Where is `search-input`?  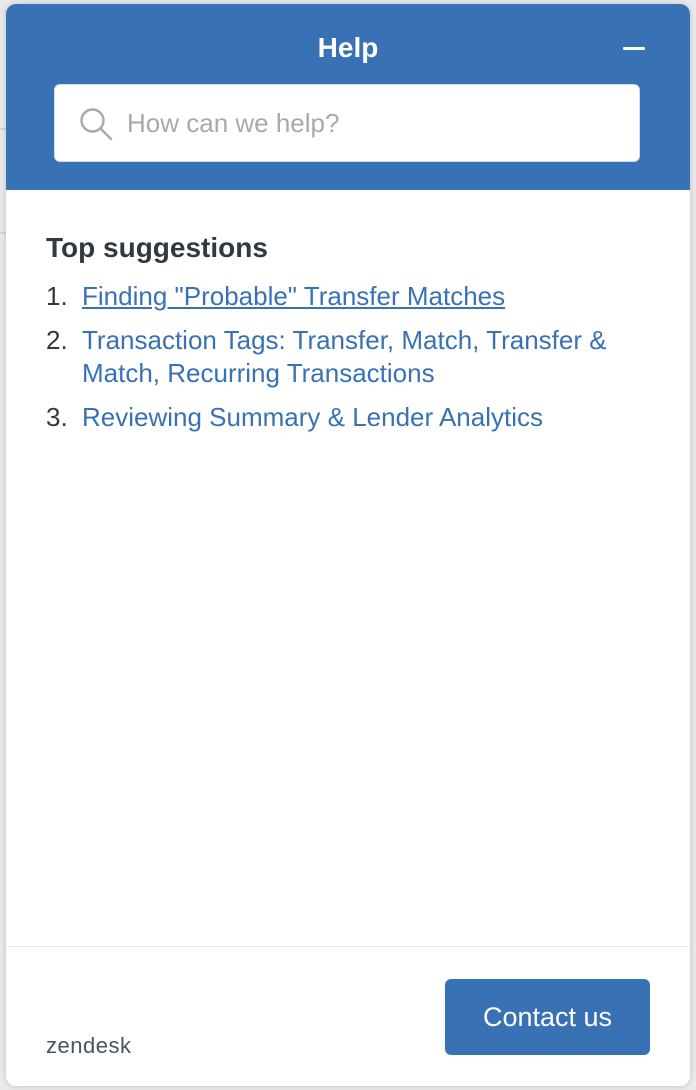
search-input is located at coordinates (372, 123).